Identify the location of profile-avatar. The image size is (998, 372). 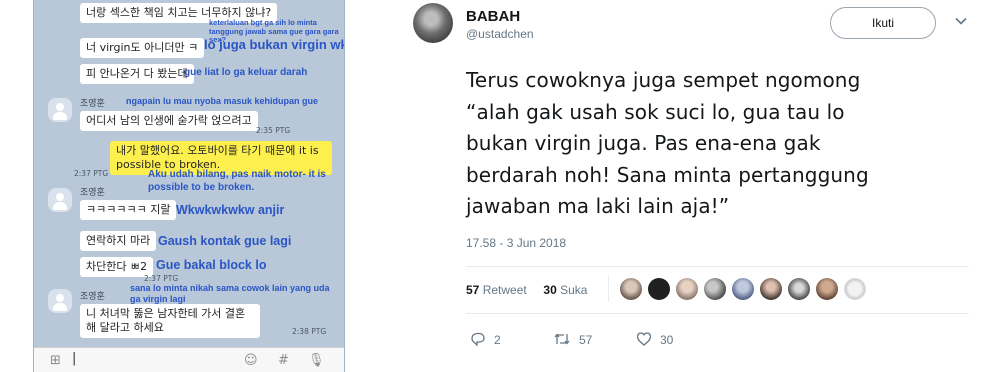
(433, 23).